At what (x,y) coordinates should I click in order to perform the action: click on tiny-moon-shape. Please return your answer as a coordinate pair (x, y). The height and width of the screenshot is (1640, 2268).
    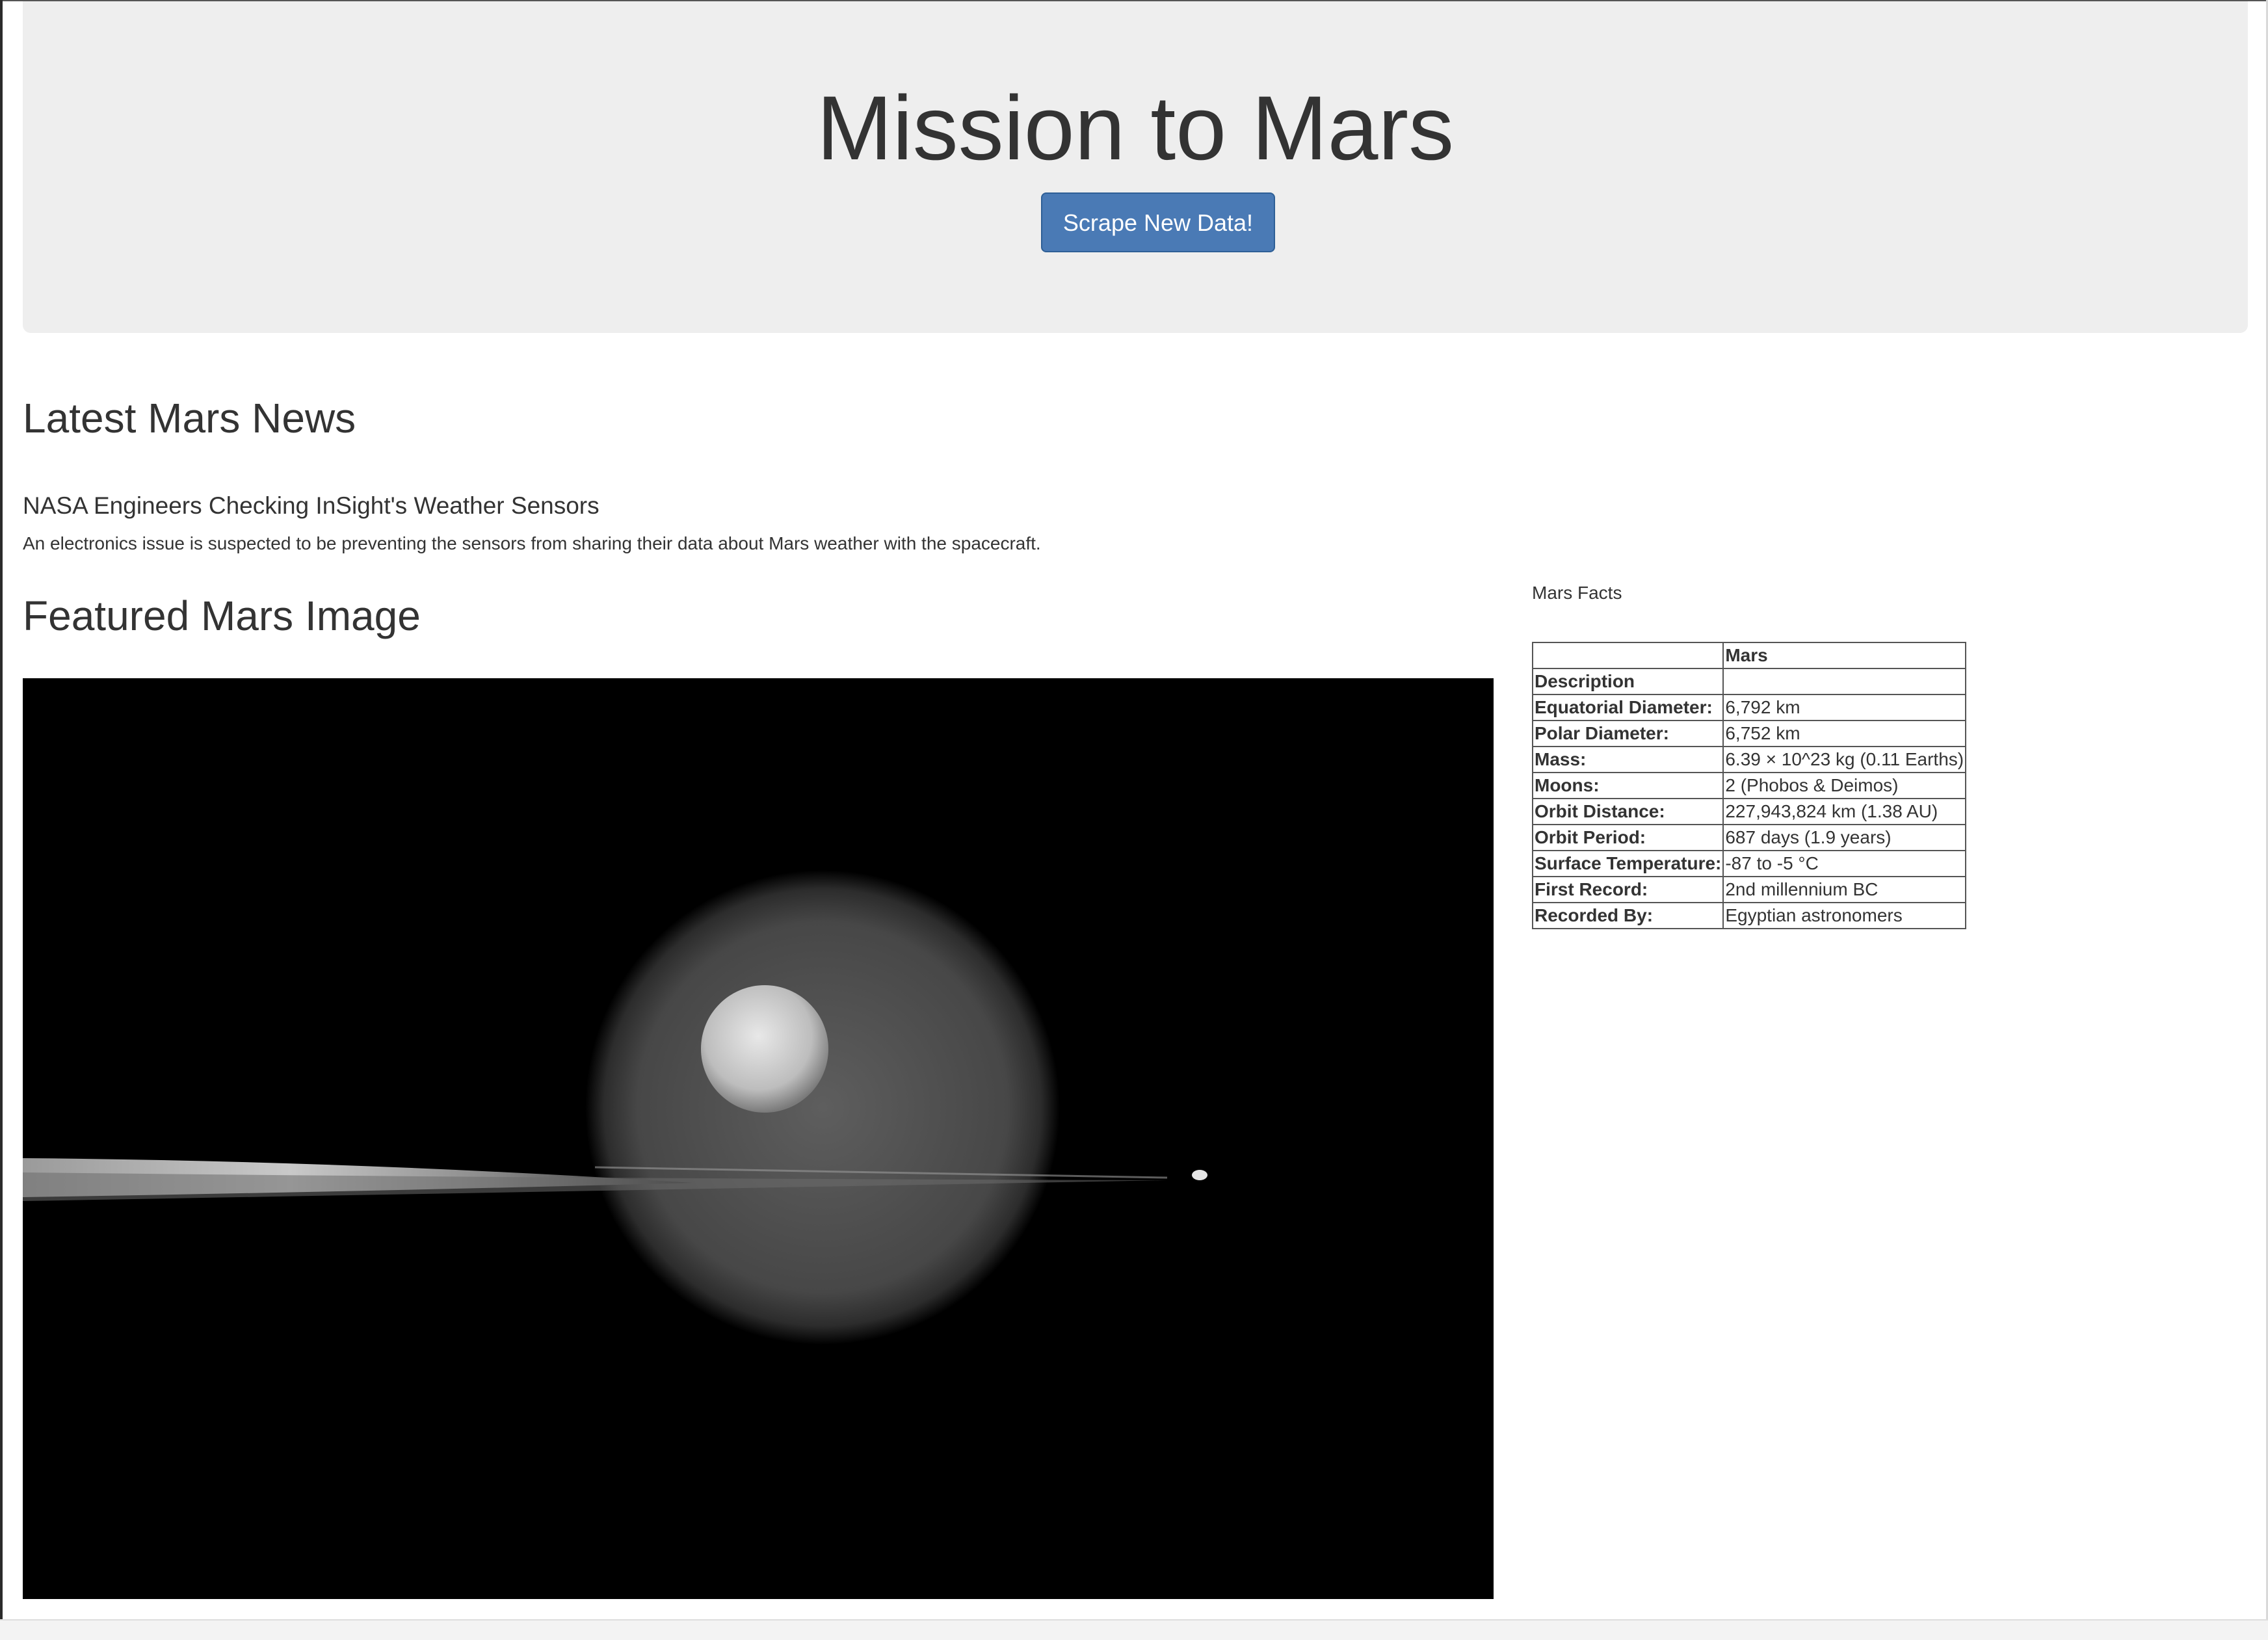
    Looking at the image, I should click on (1199, 1175).